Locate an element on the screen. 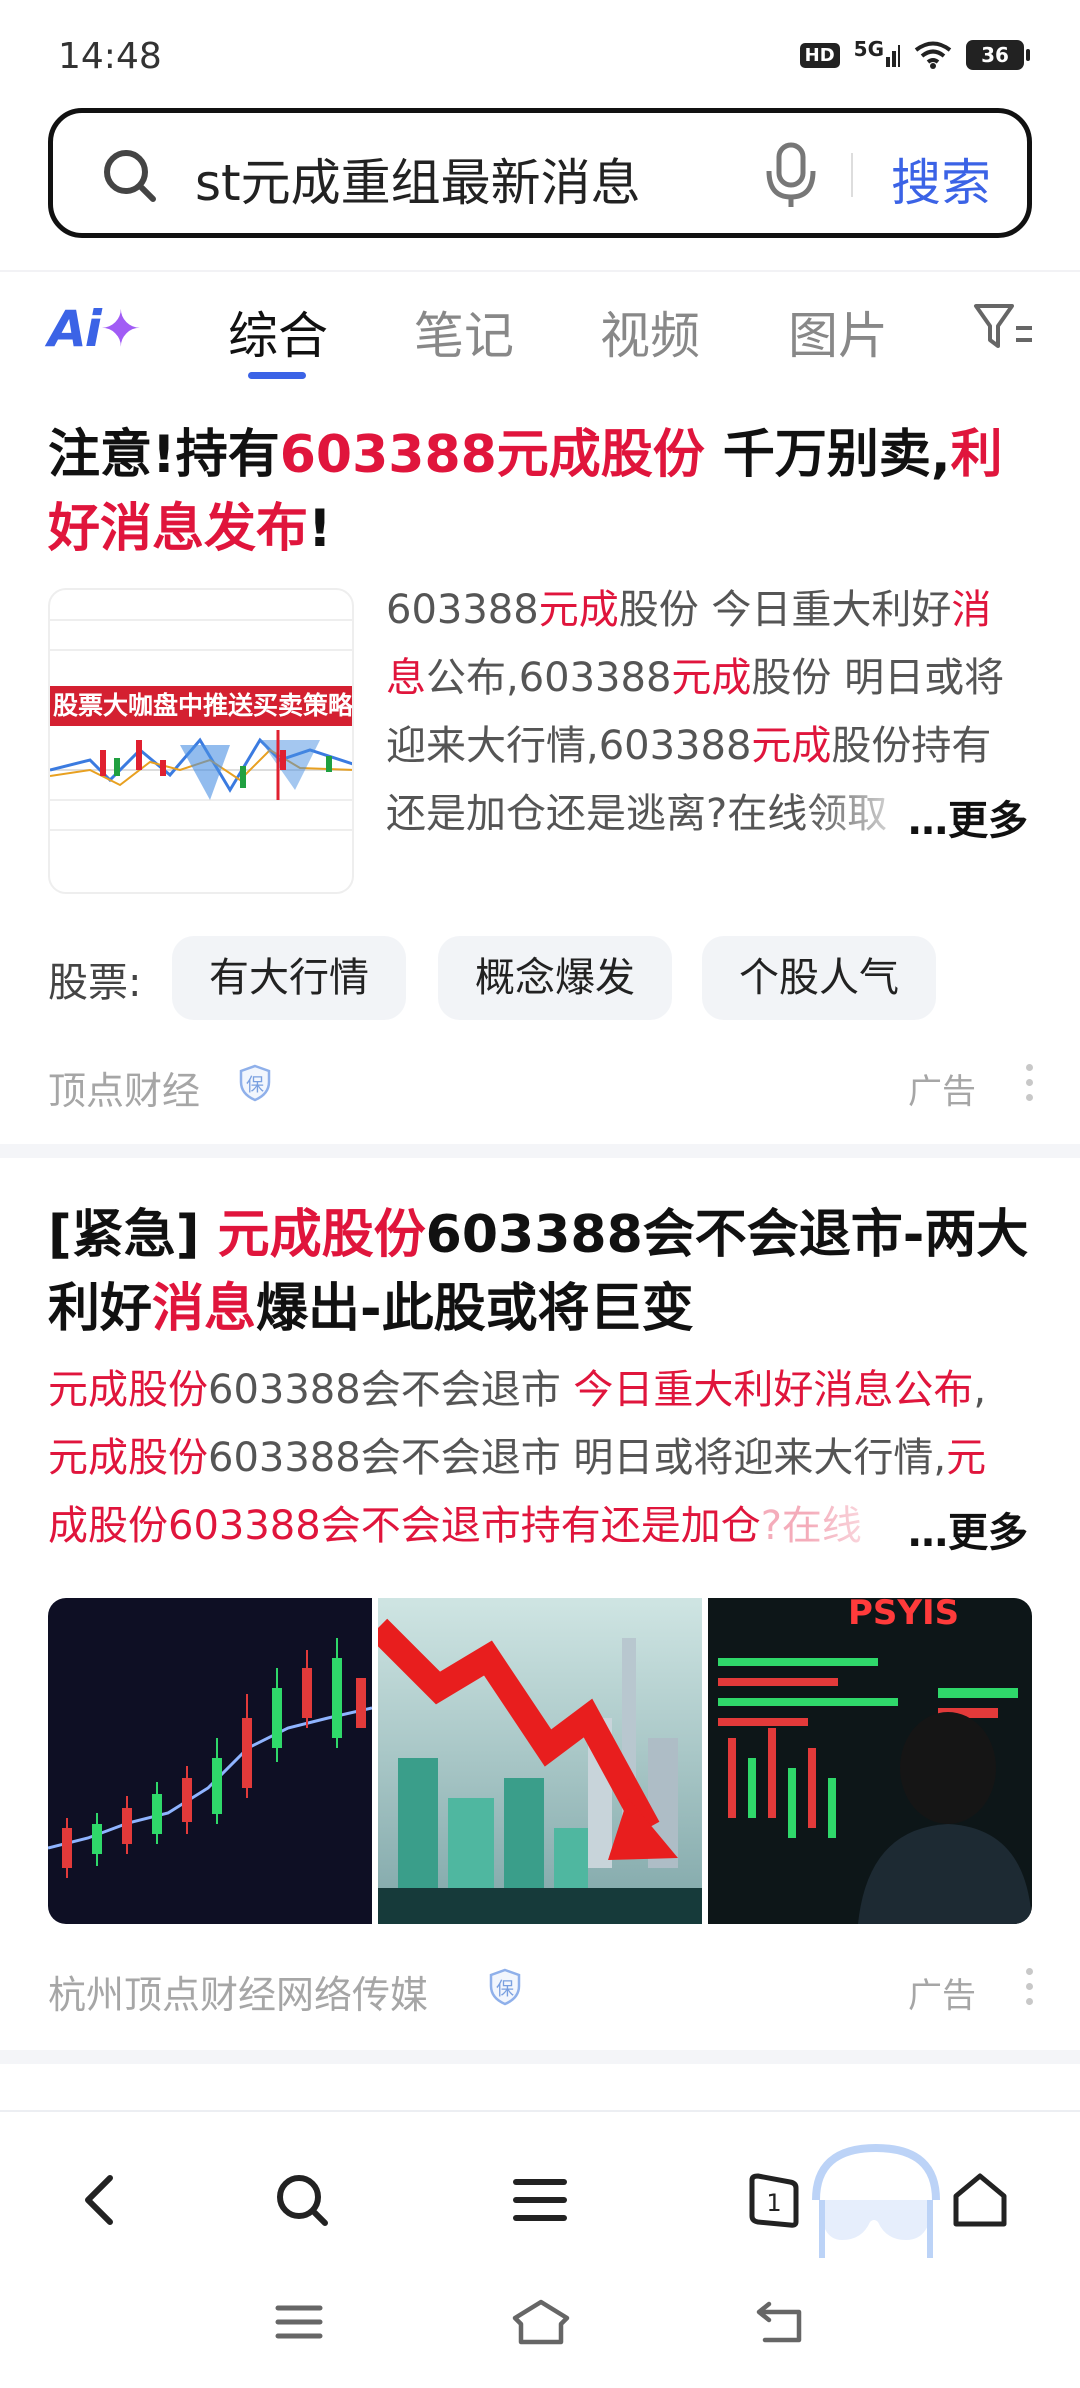 Image resolution: width=1080 pixels, height=2388 pixels. back-icon is located at coordinates (99, 2200).